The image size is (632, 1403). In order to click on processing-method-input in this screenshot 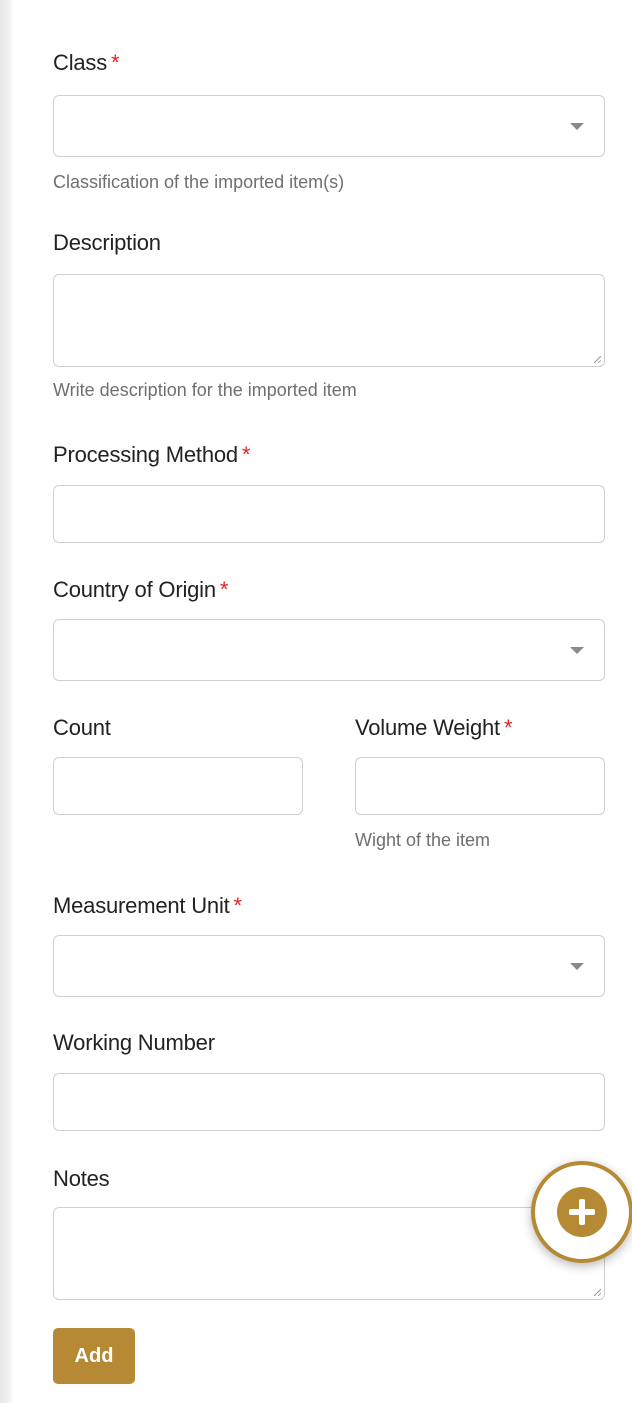, I will do `click(329, 514)`.